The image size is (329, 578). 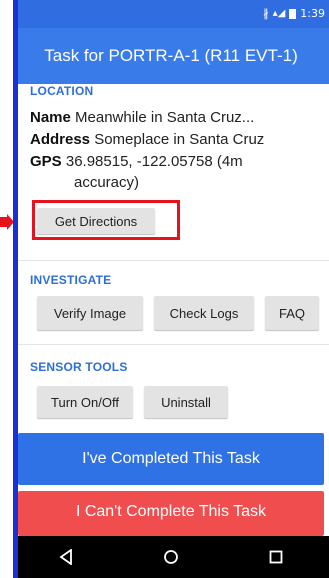 I want to click on faq-button: FAQ, so click(x=292, y=313).